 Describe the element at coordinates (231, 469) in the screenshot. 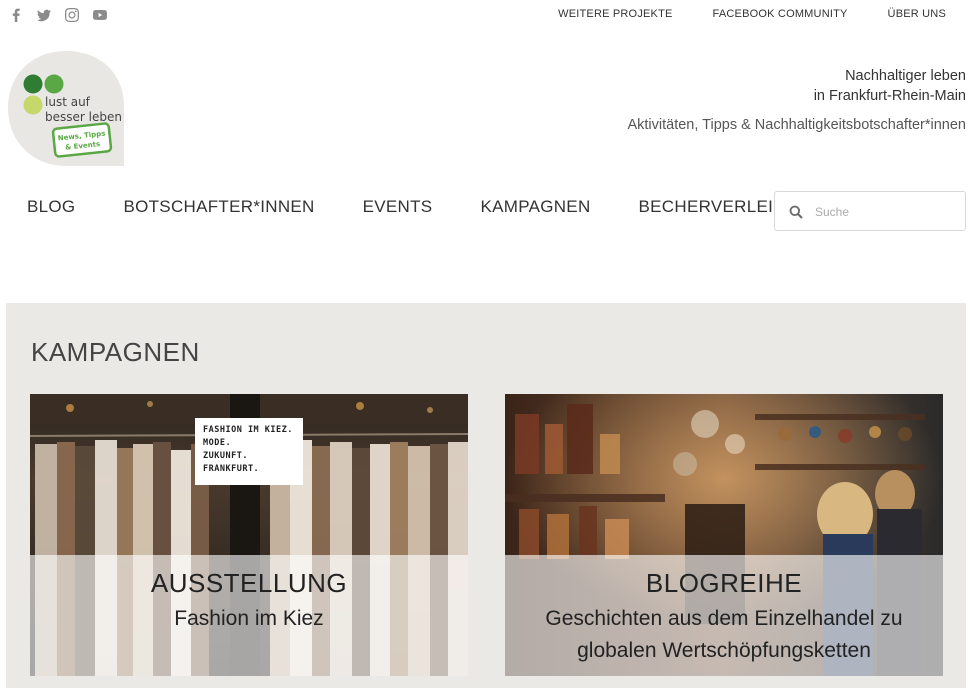

I see `sign-line: FRANKFURT.` at that location.